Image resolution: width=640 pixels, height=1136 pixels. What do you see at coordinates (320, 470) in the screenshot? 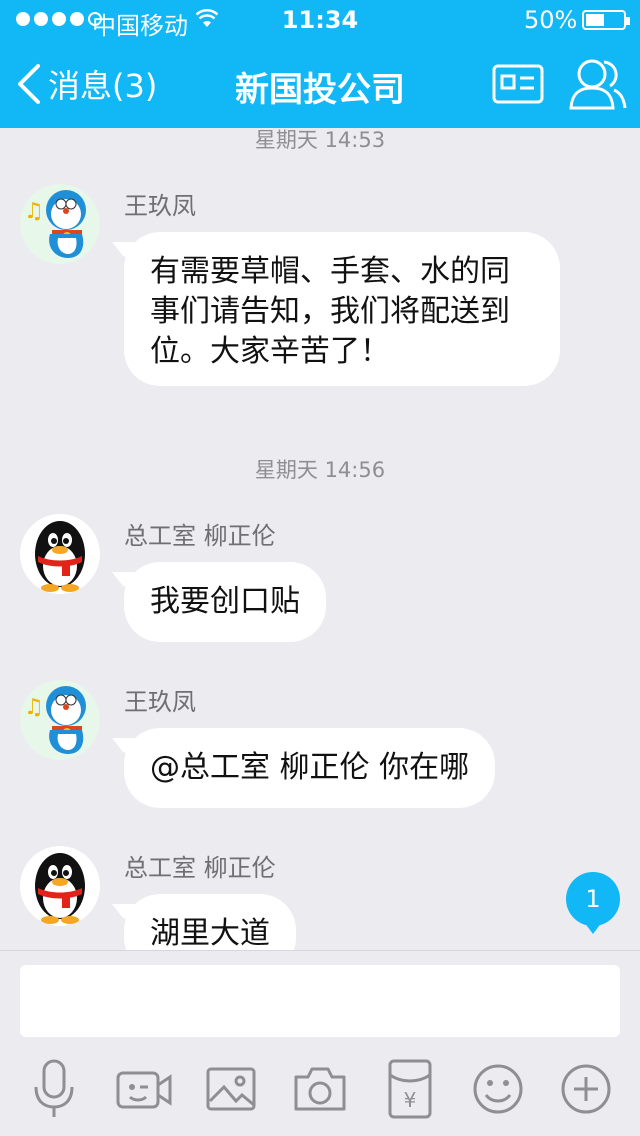
I see `timestamp: 星期天 14:56` at bounding box center [320, 470].